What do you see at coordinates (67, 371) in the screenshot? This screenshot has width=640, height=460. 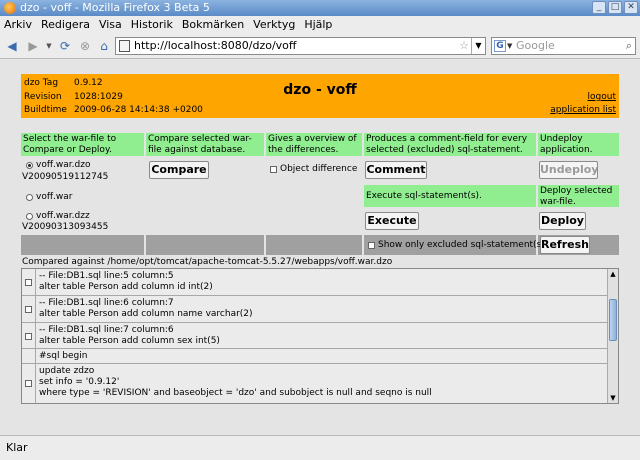 I see `statement-text: update zdzo` at bounding box center [67, 371].